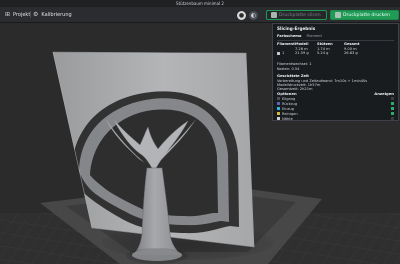  I want to click on slice-plate-button: Druckplatte slicen, so click(296, 15).